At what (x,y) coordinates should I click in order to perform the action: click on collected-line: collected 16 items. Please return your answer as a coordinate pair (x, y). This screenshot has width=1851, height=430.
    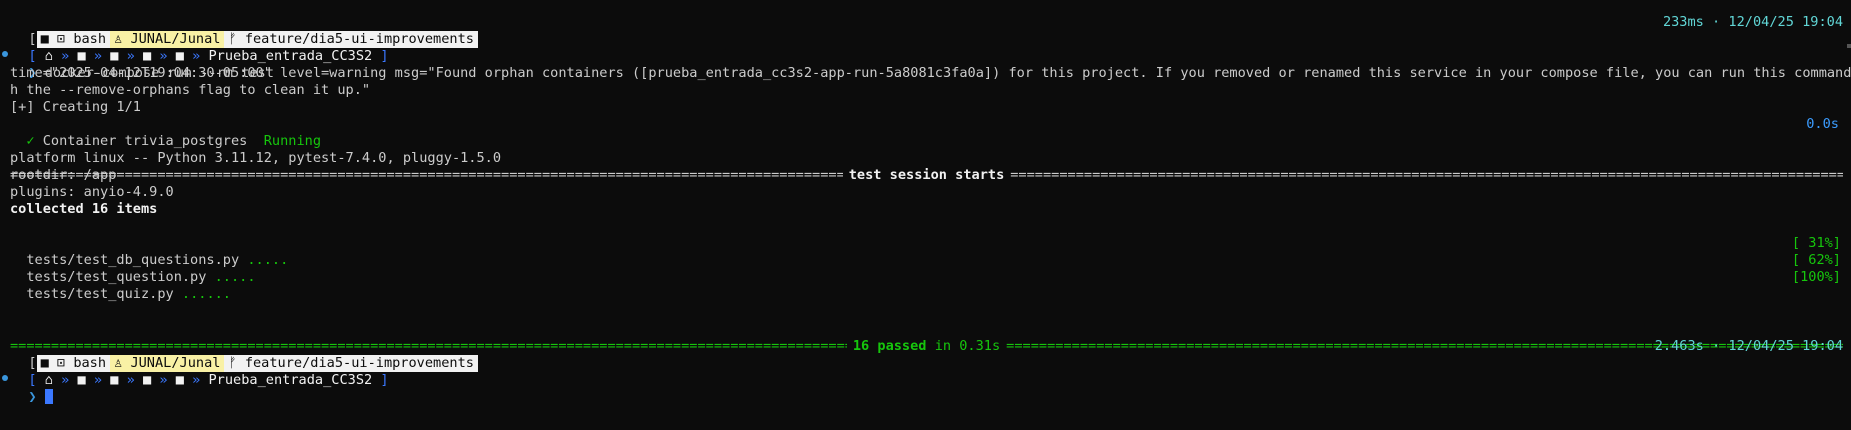
    Looking at the image, I should click on (84, 209).